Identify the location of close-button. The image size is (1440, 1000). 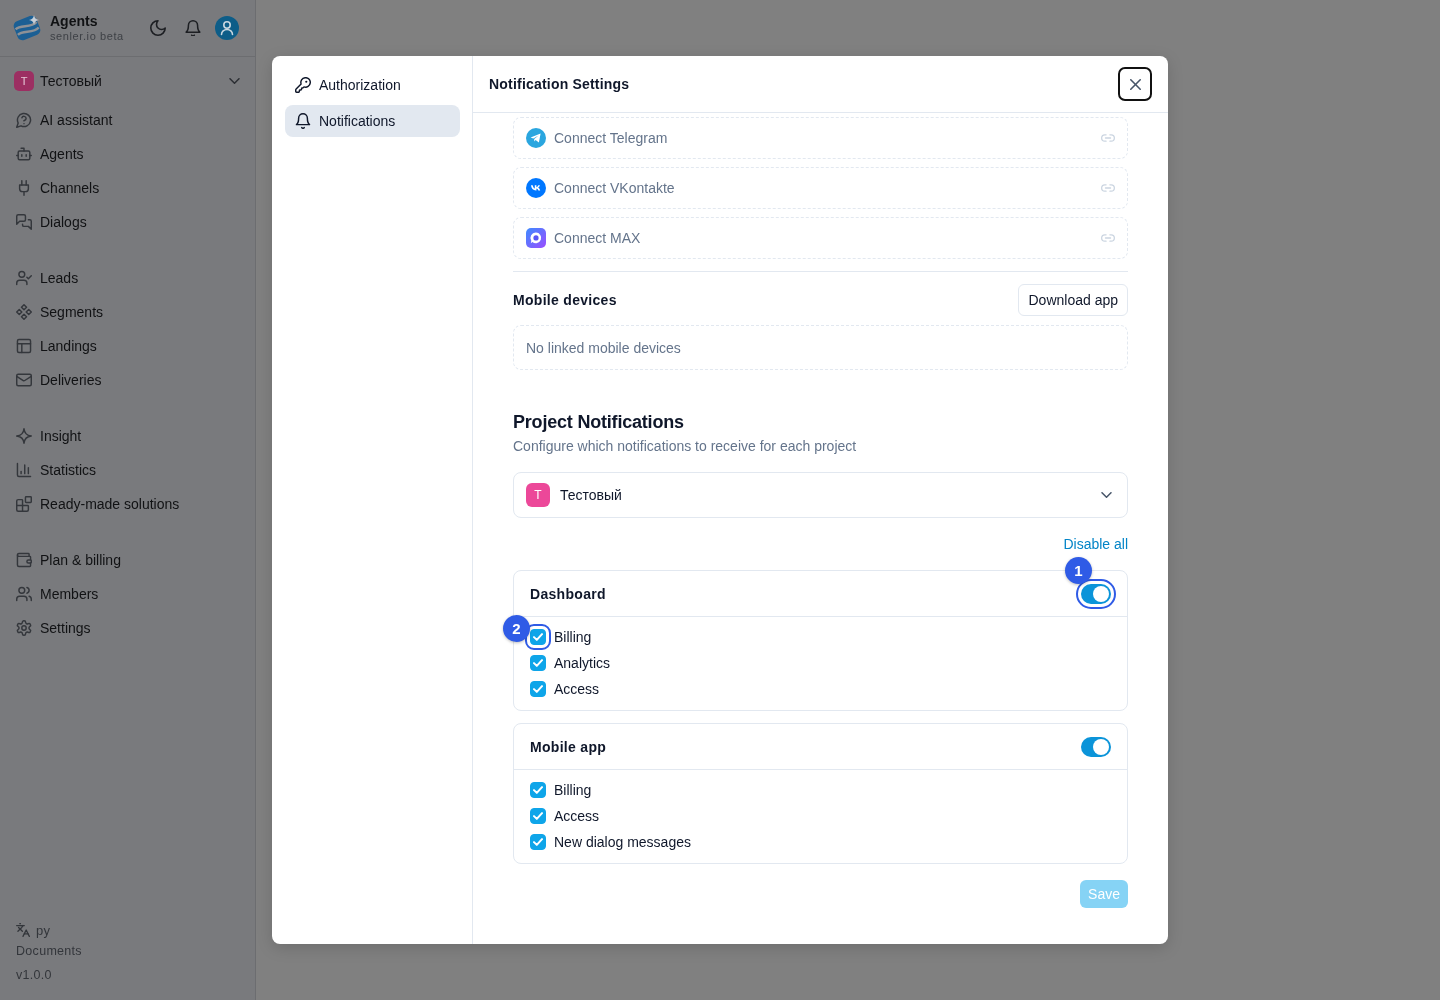
(1135, 84).